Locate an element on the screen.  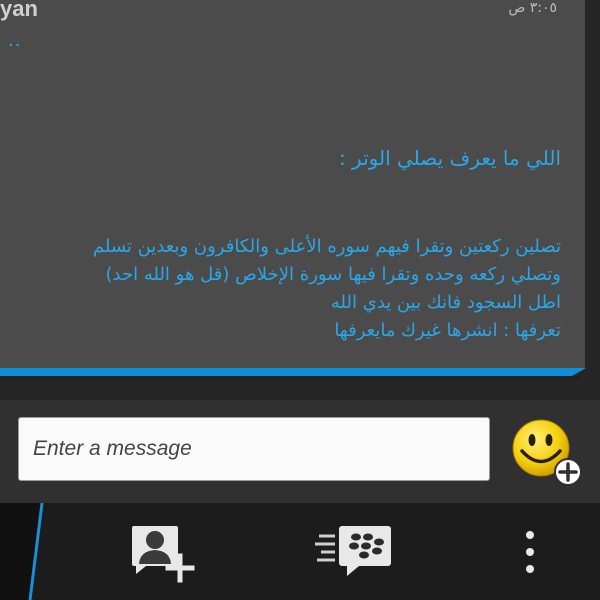
overflow-menu-icon is located at coordinates (530, 551).